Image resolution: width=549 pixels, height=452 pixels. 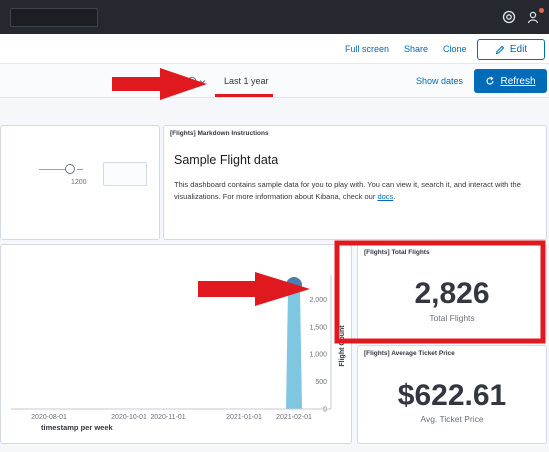 I want to click on x-tick-label: 2020-10-01, so click(x=129, y=417).